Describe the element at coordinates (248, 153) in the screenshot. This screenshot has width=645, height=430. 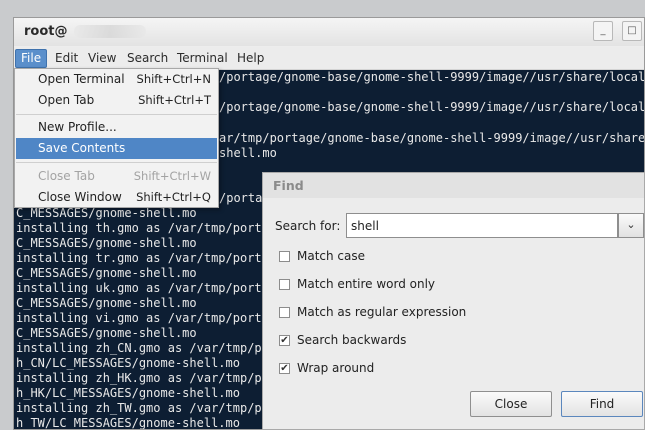
I see `terminal-line: shell.mo` at that location.